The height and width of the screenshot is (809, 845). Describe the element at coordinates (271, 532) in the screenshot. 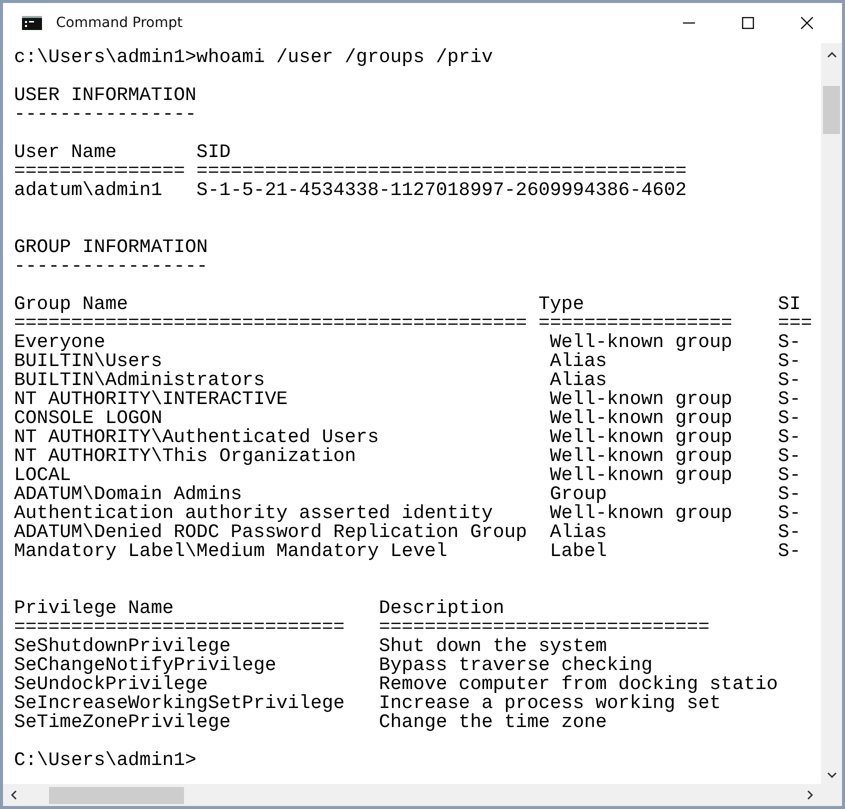

I see `table-cell: ADATUM\Denied RODC Password Replication Group` at that location.